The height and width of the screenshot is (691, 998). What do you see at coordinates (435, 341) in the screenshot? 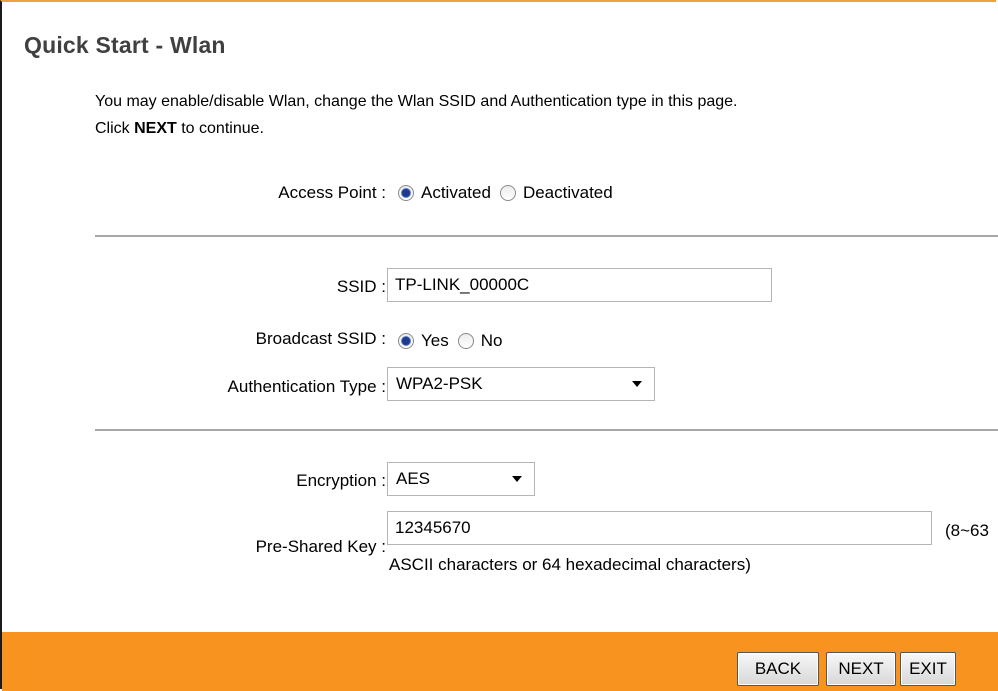
I see `broadcast-ssid-yes-label: Yes` at bounding box center [435, 341].